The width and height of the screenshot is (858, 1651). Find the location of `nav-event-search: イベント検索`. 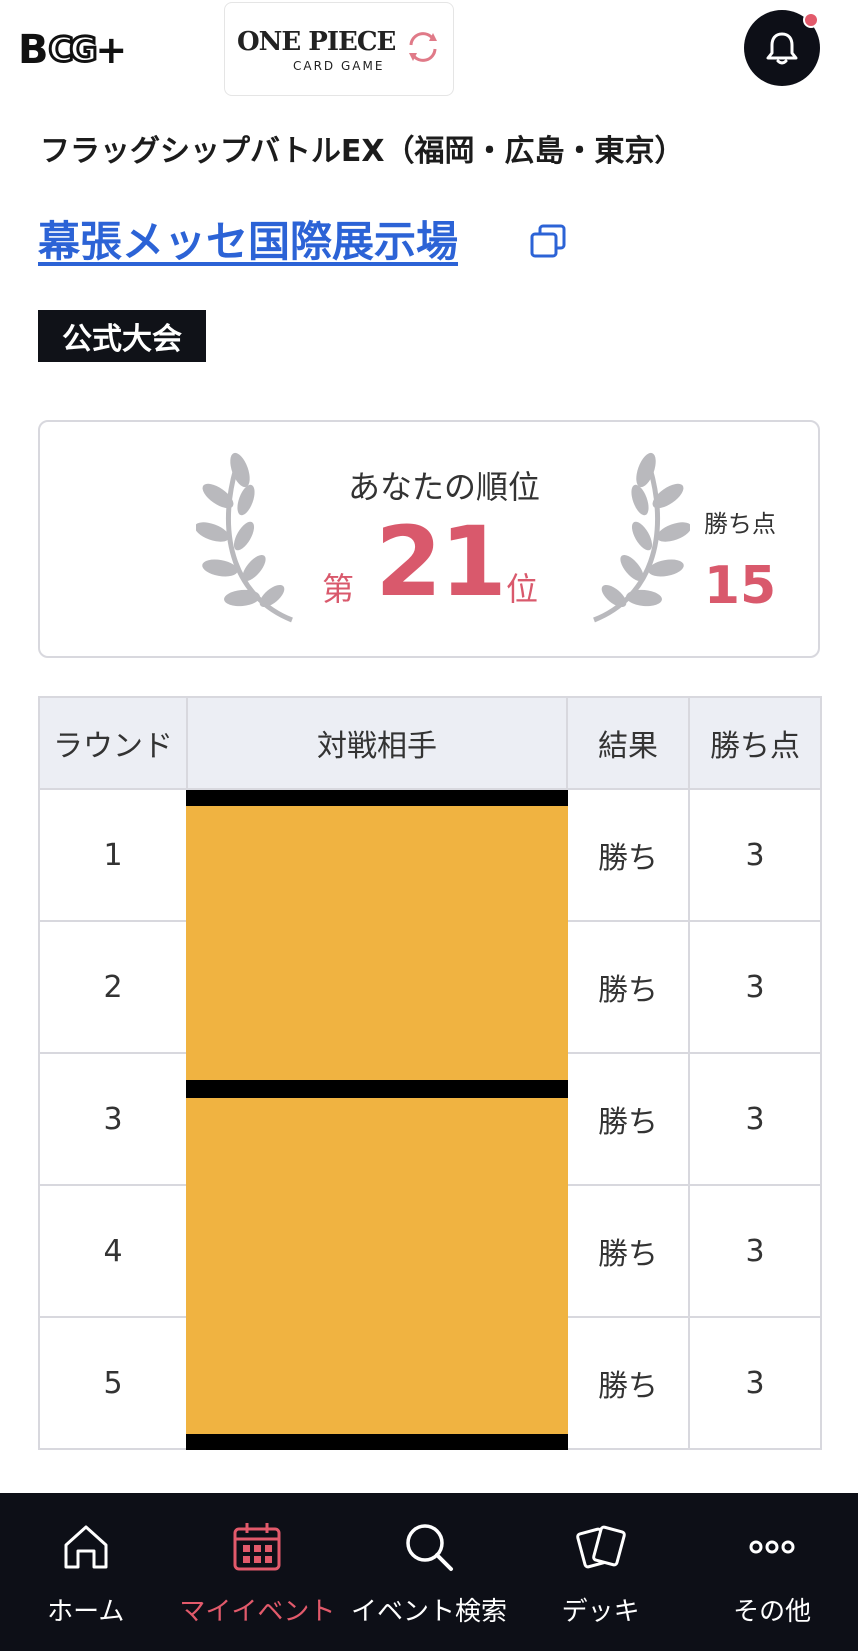

nav-event-search: イベント検索 is located at coordinates (429, 1572).